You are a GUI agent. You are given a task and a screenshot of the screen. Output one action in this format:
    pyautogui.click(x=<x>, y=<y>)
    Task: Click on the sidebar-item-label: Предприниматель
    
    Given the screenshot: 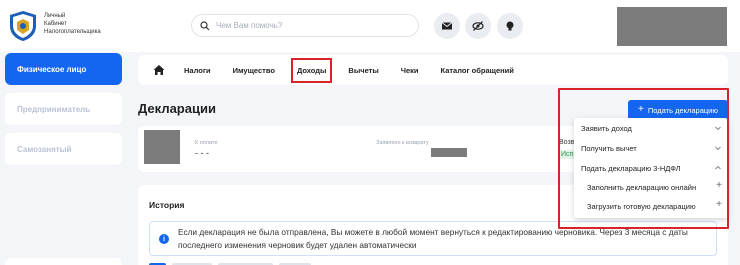 What is the action you would take?
    pyautogui.click(x=54, y=109)
    